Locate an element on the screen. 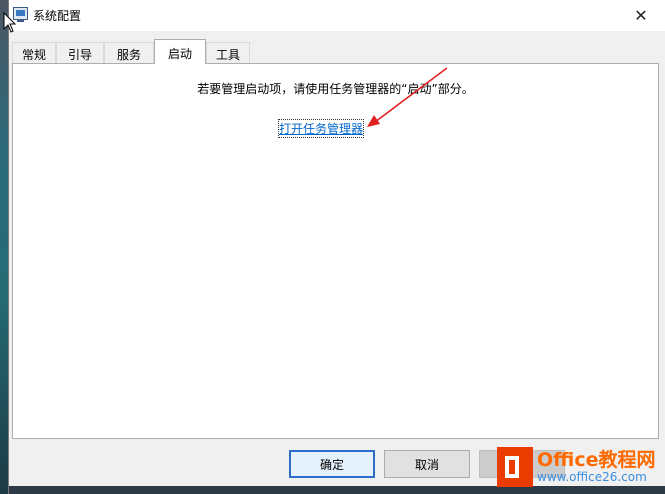 Image resolution: width=665 pixels, height=494 pixels. tab-startup: 启动 is located at coordinates (180, 51).